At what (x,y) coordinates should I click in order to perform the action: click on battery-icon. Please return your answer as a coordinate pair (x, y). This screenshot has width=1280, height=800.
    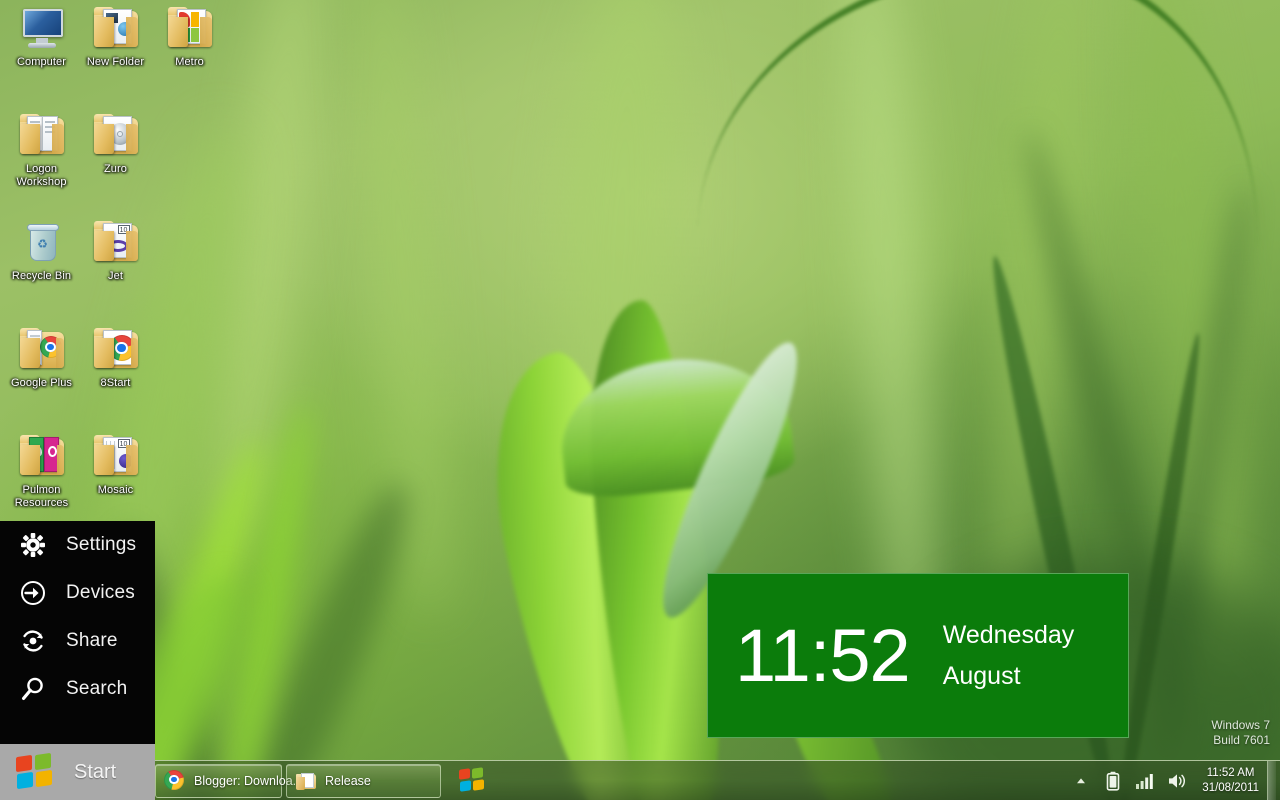
    Looking at the image, I should click on (1113, 781).